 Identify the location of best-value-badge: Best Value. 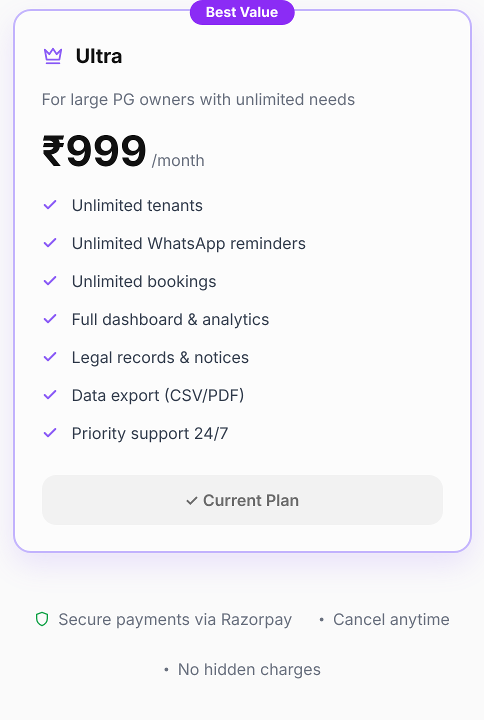
(242, 12).